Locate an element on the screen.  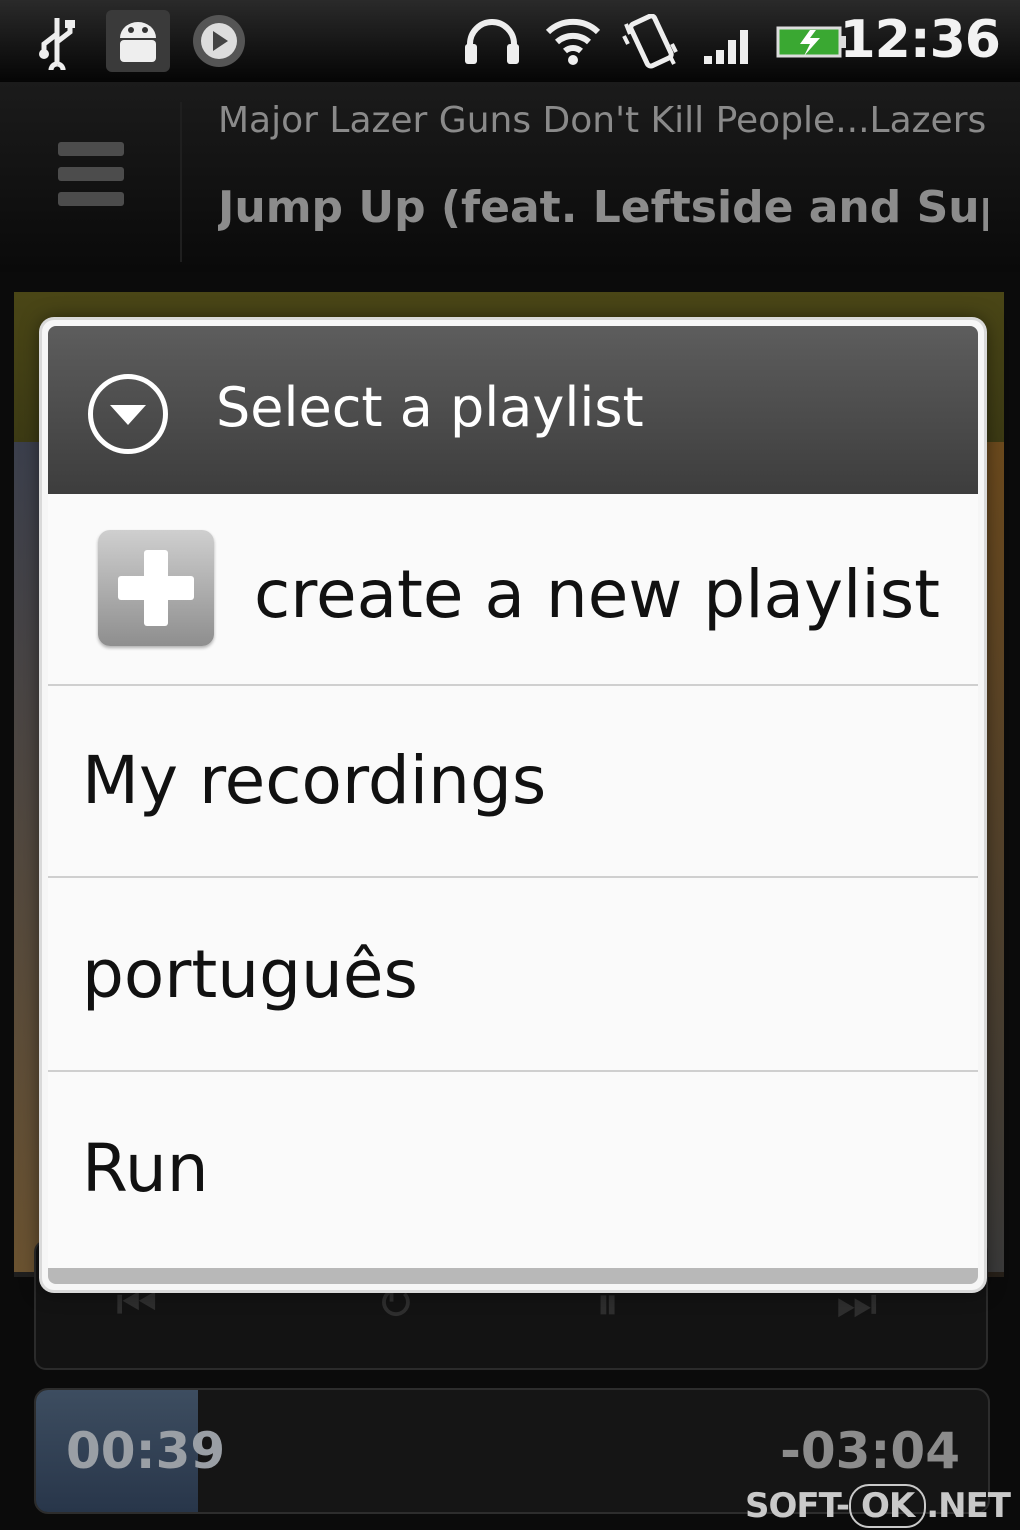
create-playlist-label: create a new playlist is located at coordinates (597, 594).